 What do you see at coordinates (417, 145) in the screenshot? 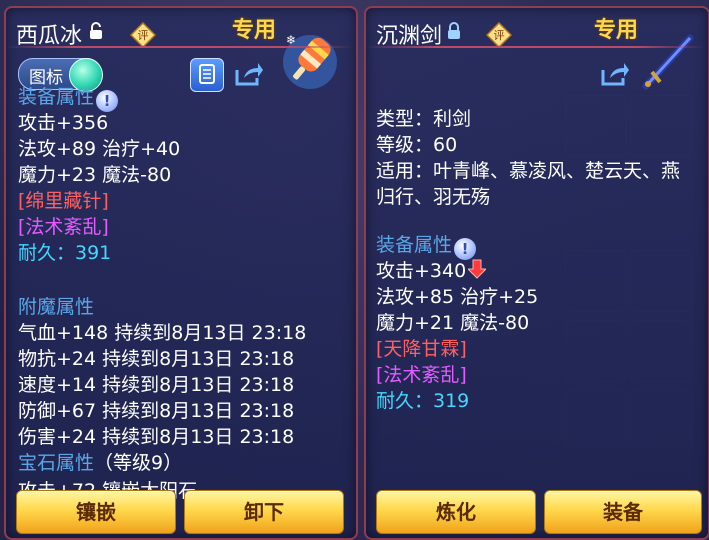
I see `level-line: 等级：60` at bounding box center [417, 145].